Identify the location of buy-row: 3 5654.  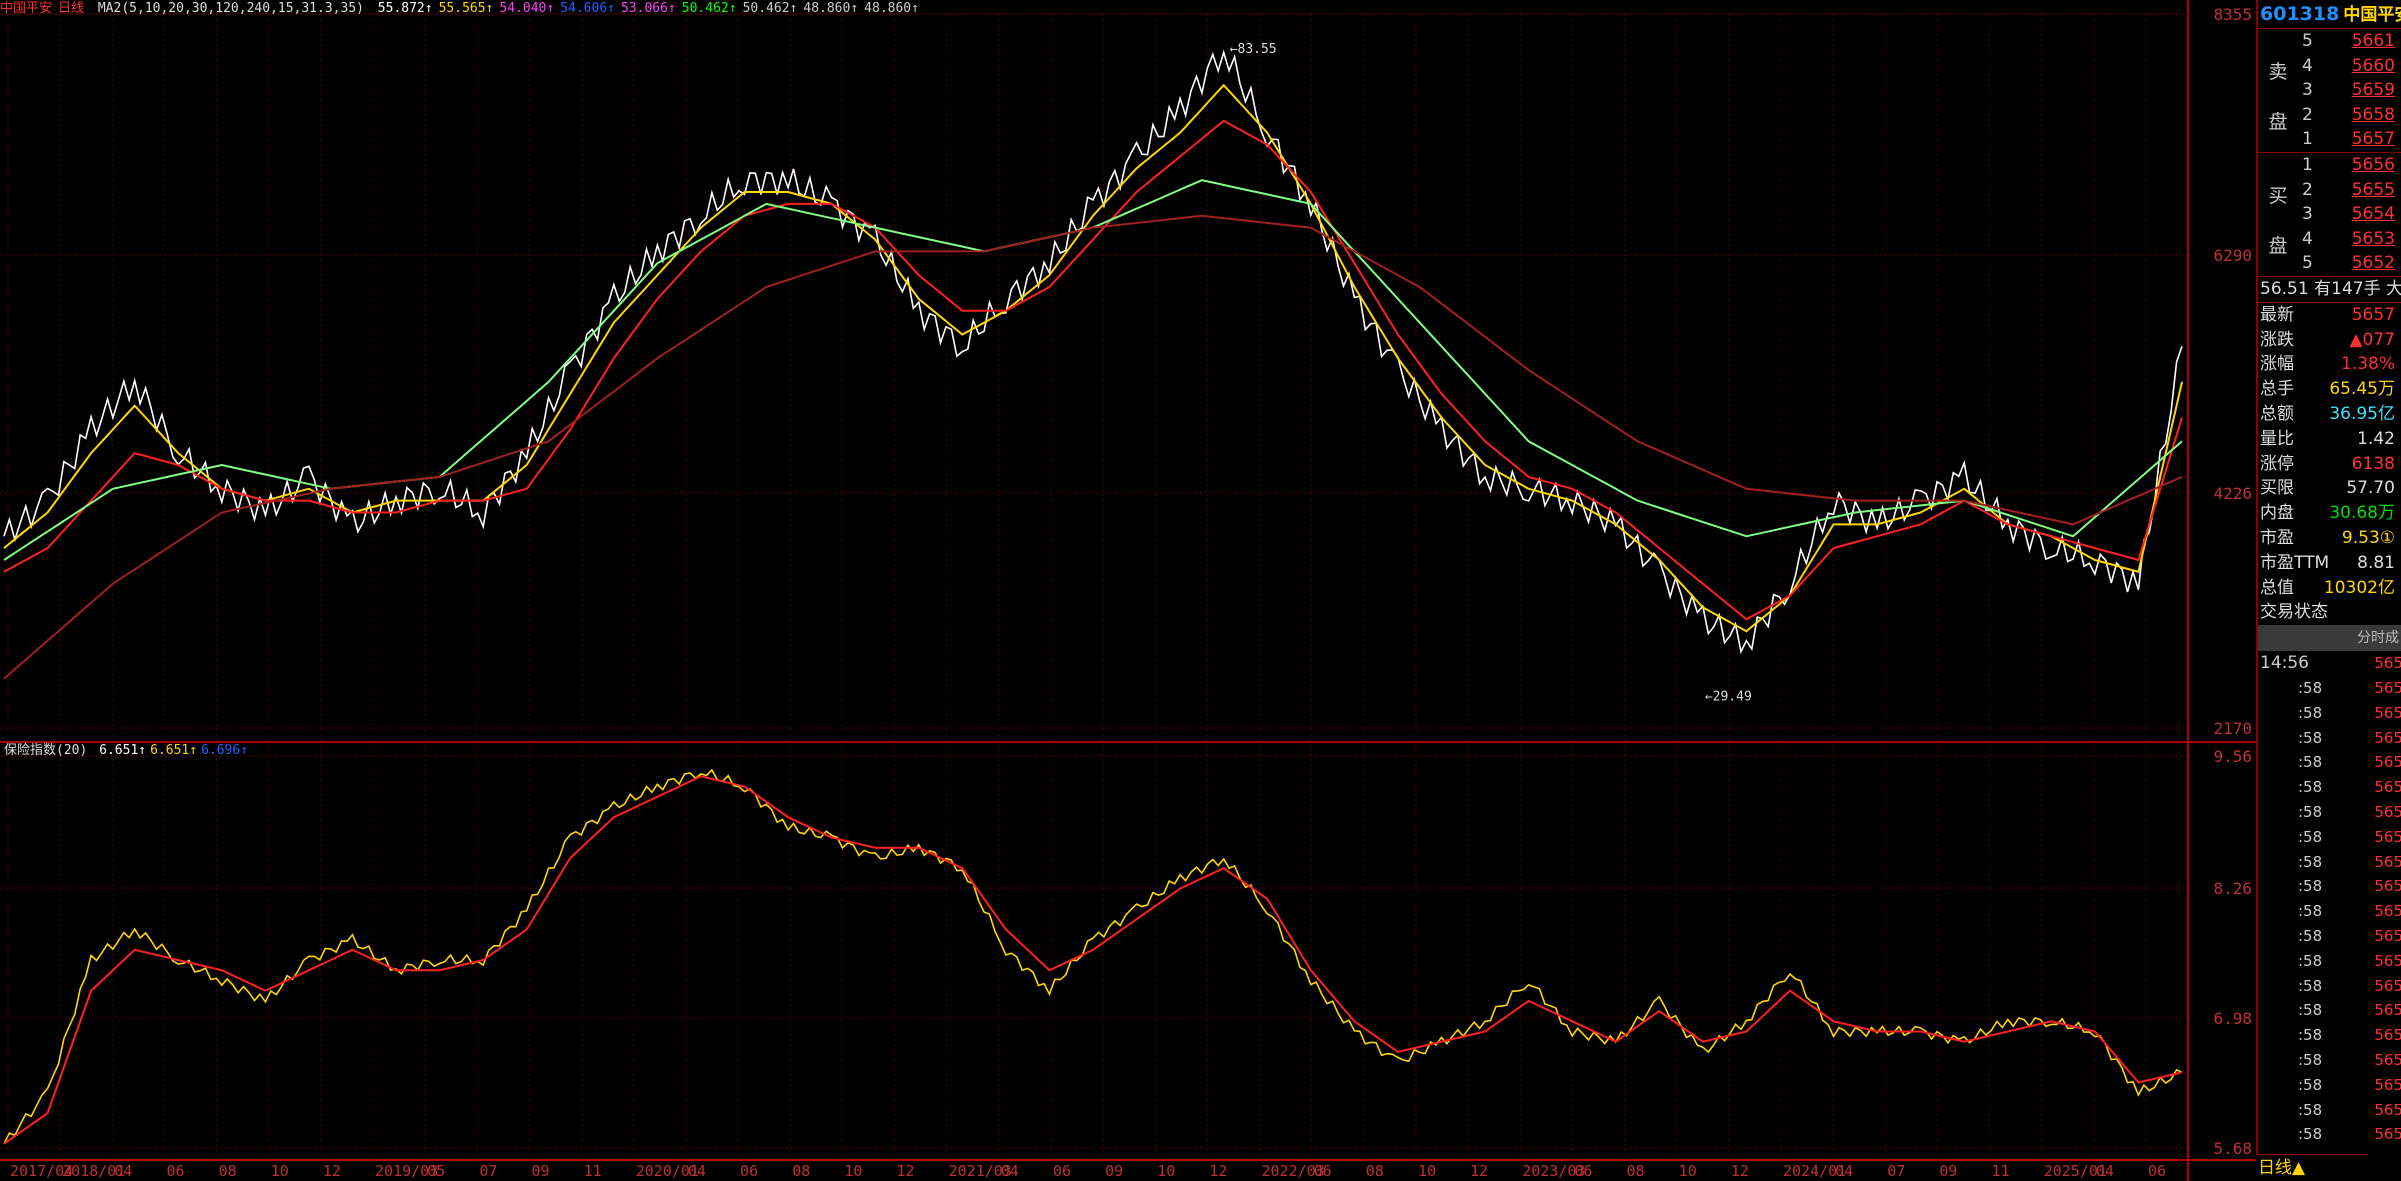
(2329, 214).